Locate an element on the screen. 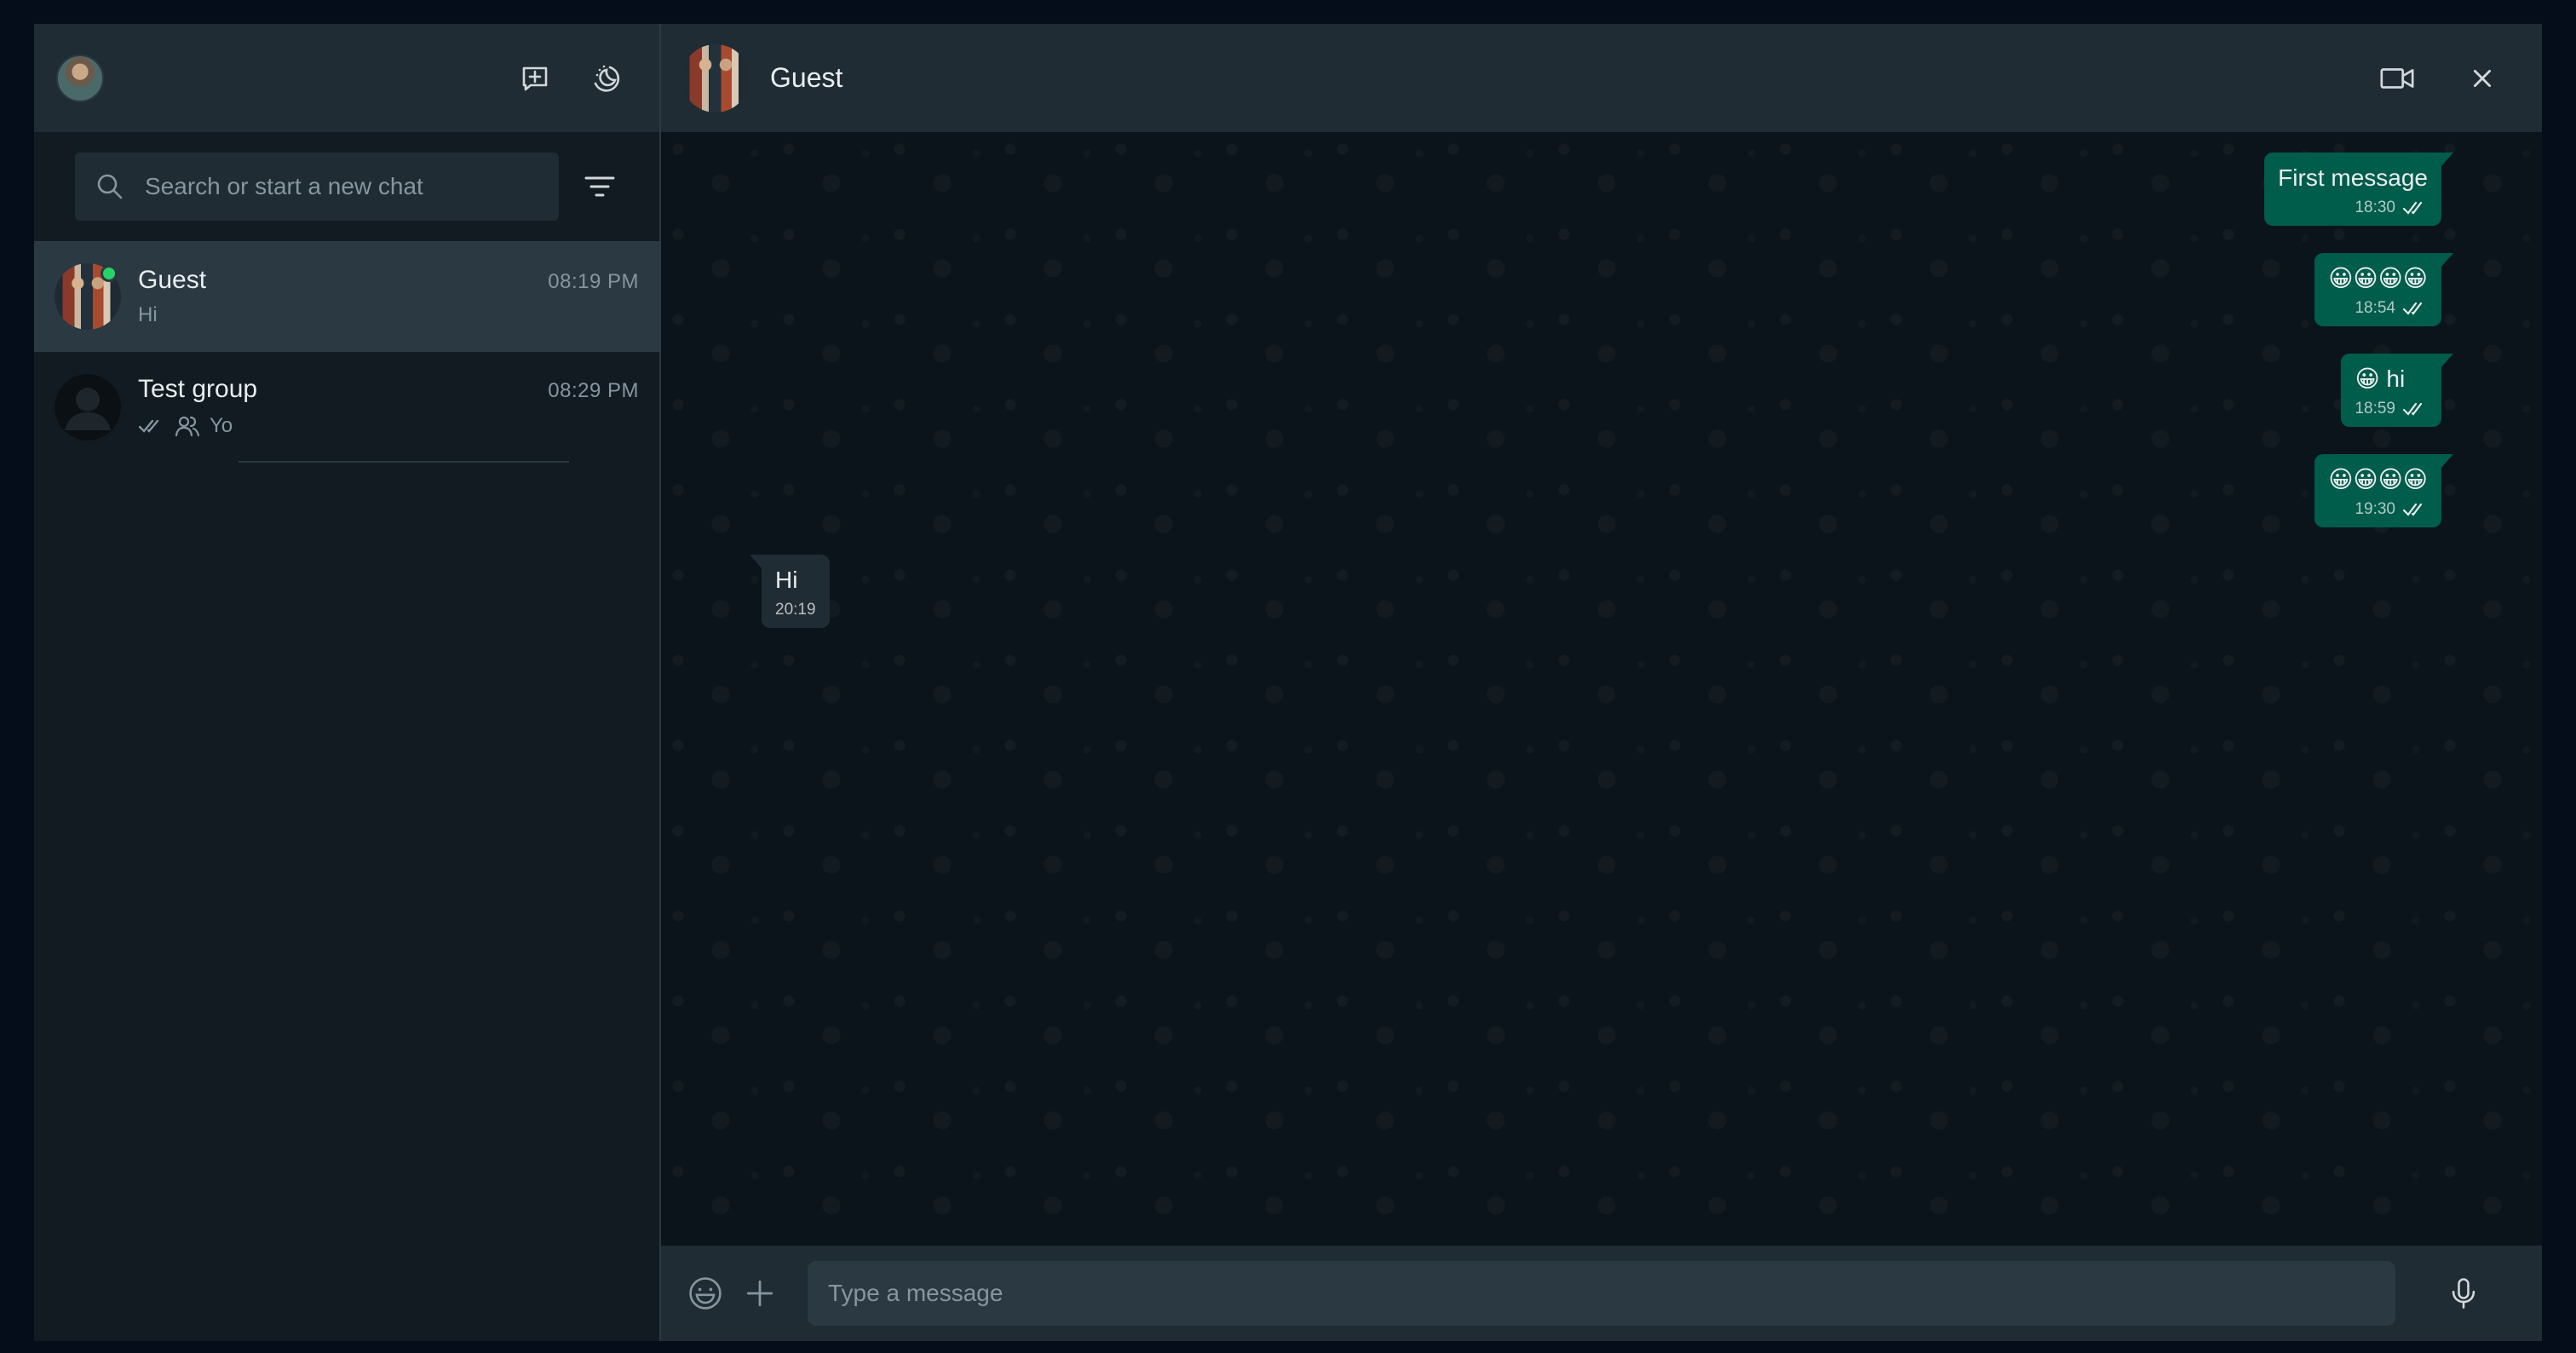 This screenshot has height=1353, width=2576. message-outgoing: First message 18:30 is located at coordinates (2358, 189).